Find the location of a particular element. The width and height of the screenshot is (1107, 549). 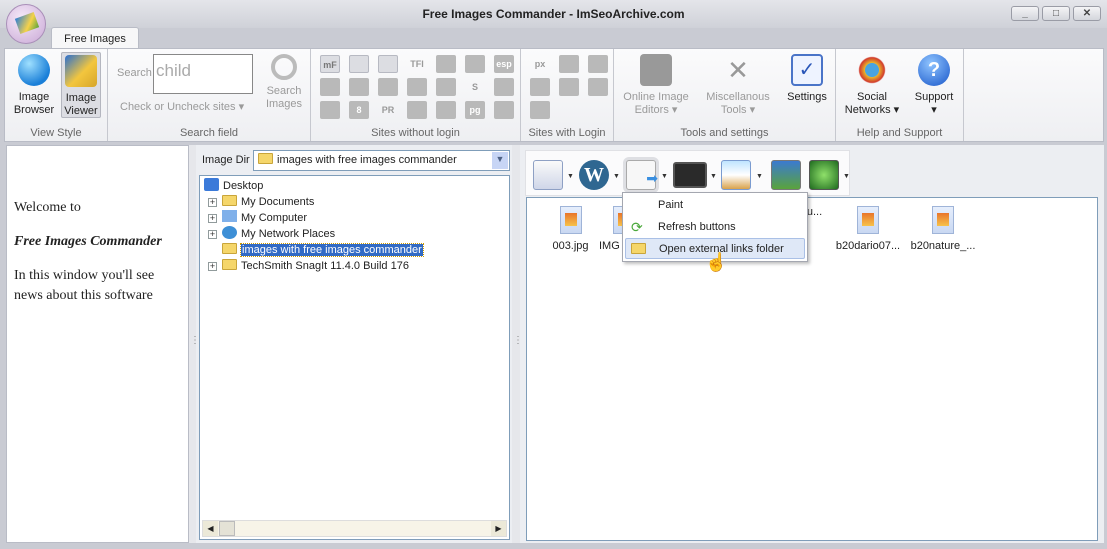

group-label: Sites with Login is located at coordinates (567, 133).